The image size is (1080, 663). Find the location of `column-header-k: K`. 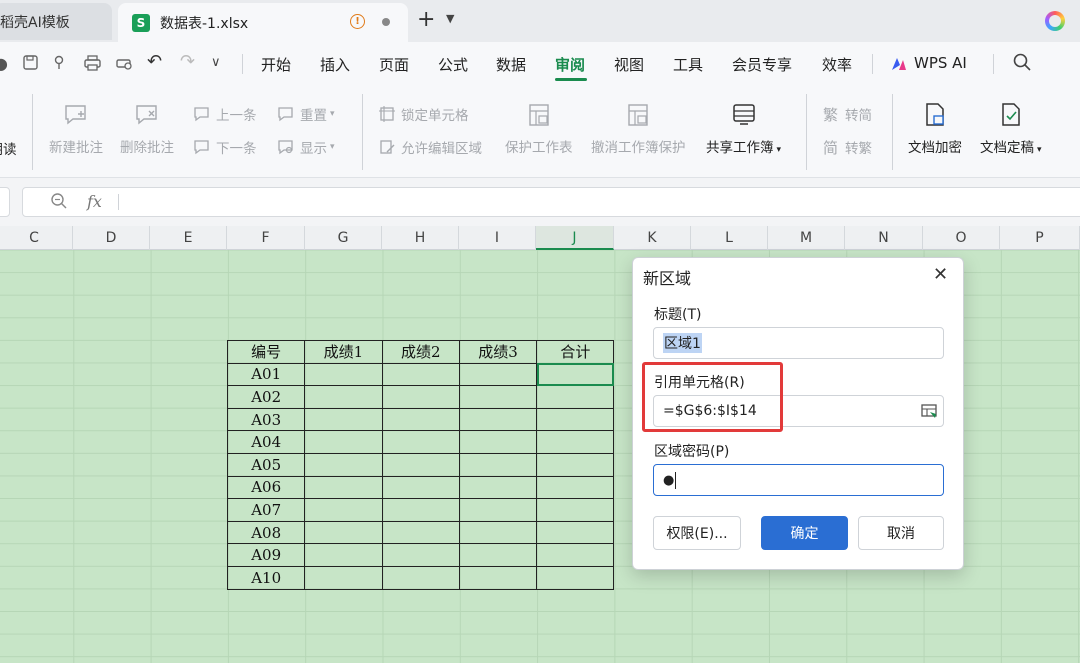

column-header-k: K is located at coordinates (652, 238).